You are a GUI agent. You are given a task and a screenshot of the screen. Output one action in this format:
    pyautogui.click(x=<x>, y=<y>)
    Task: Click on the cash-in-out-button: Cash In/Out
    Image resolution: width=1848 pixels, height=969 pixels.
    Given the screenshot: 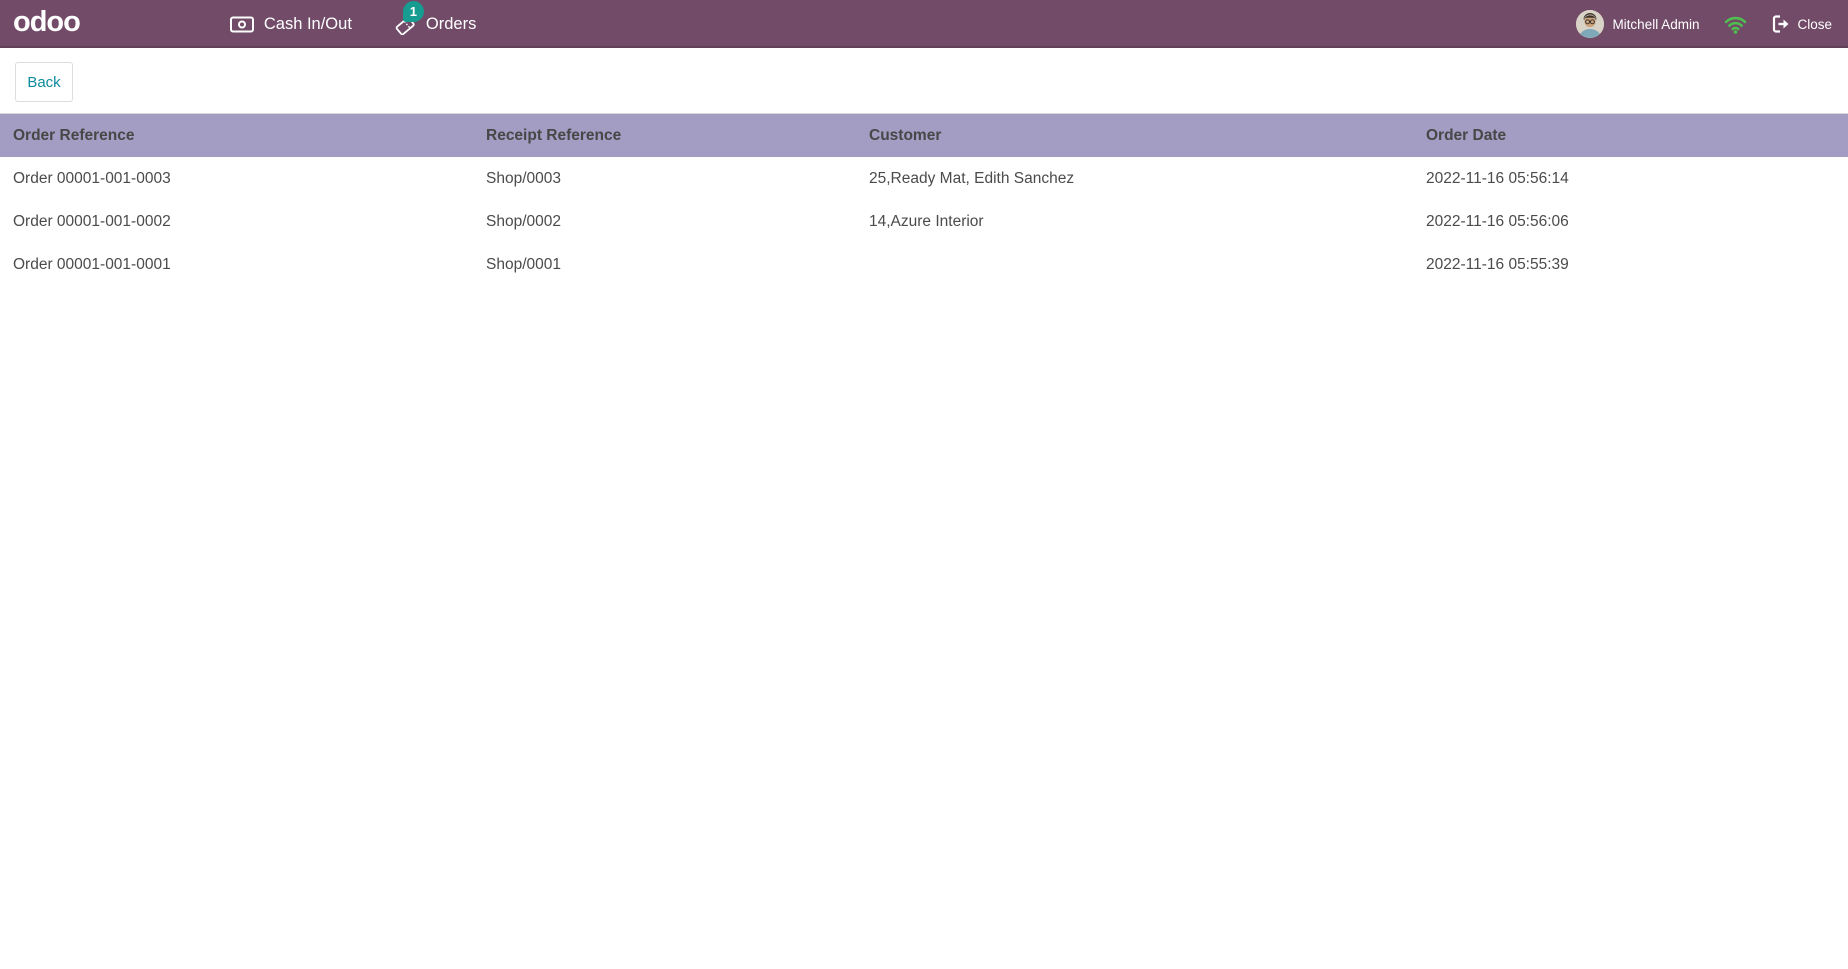 What is the action you would take?
    pyautogui.click(x=290, y=24)
    